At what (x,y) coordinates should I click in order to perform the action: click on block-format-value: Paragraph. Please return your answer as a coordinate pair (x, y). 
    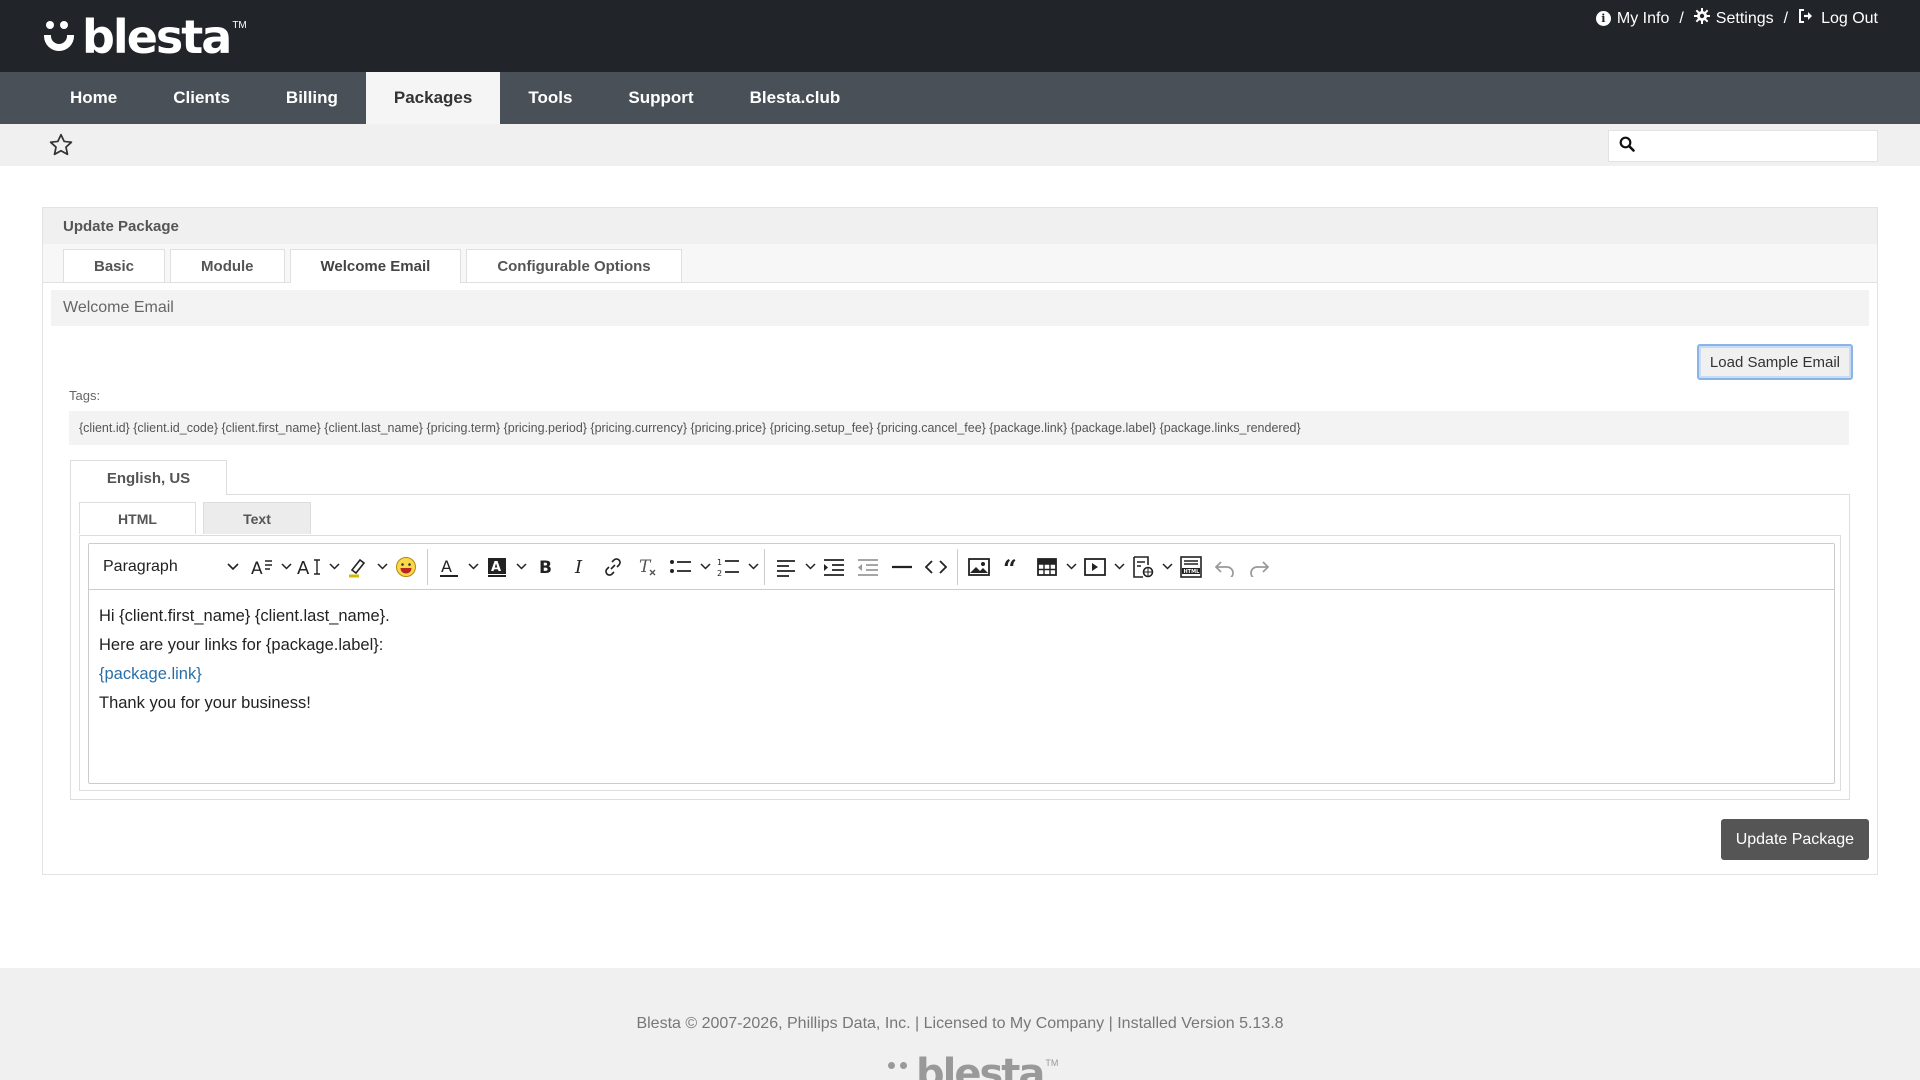
    Looking at the image, I should click on (140, 566).